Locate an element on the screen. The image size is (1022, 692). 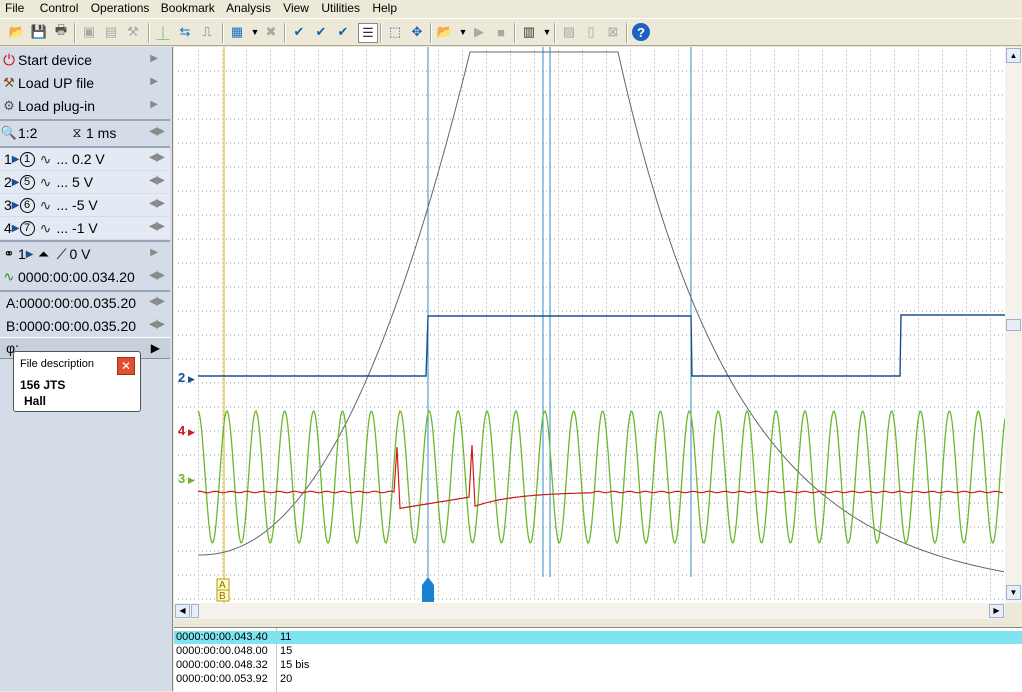
rising-edge-icon: ⏶ is located at coordinates (44, 254).